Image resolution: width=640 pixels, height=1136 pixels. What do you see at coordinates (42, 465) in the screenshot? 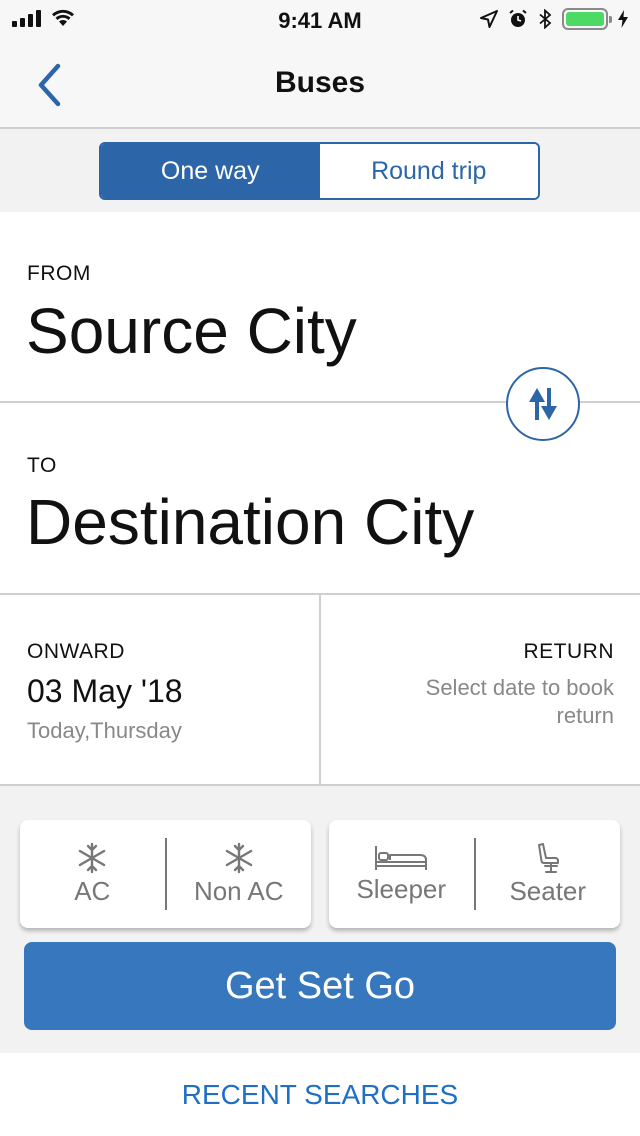
I see `to-label: TO` at bounding box center [42, 465].